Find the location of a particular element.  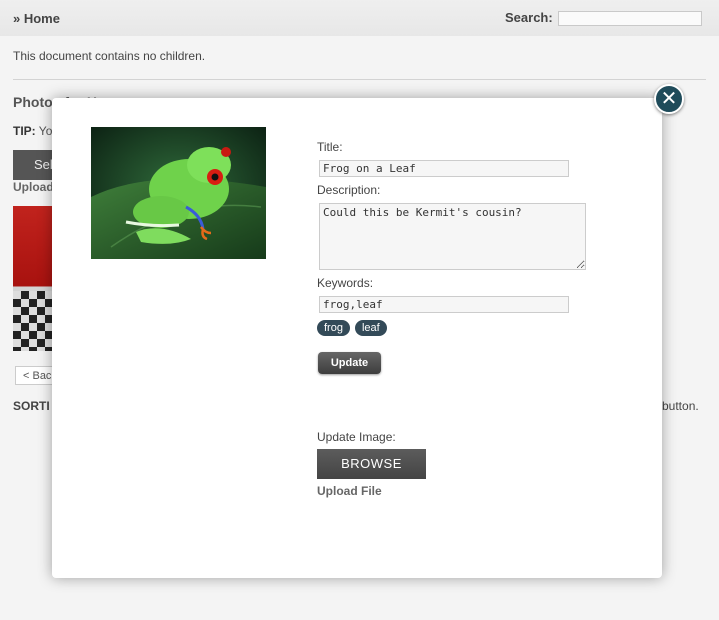

upload-file-link: Upload File is located at coordinates (349, 491).